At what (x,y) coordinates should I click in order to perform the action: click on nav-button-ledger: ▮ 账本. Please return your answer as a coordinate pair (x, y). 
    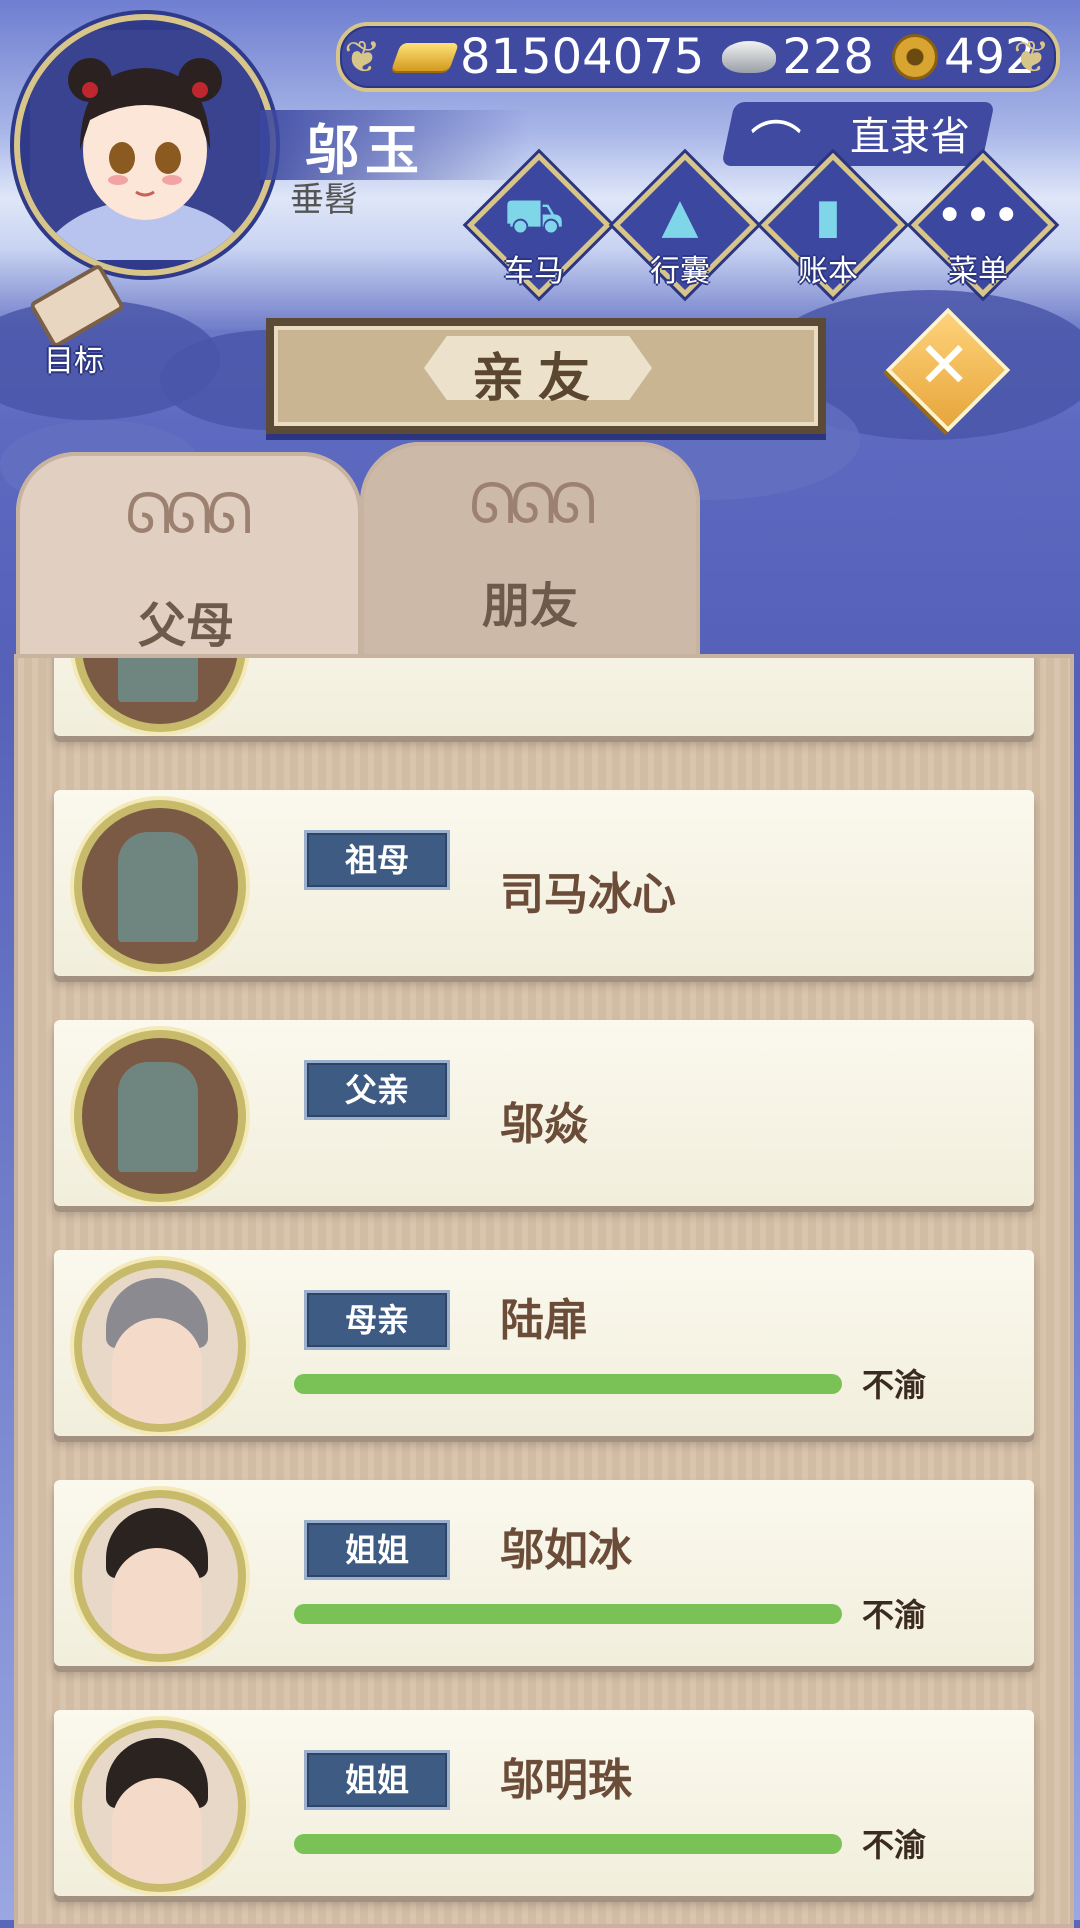
    Looking at the image, I should click on (833, 225).